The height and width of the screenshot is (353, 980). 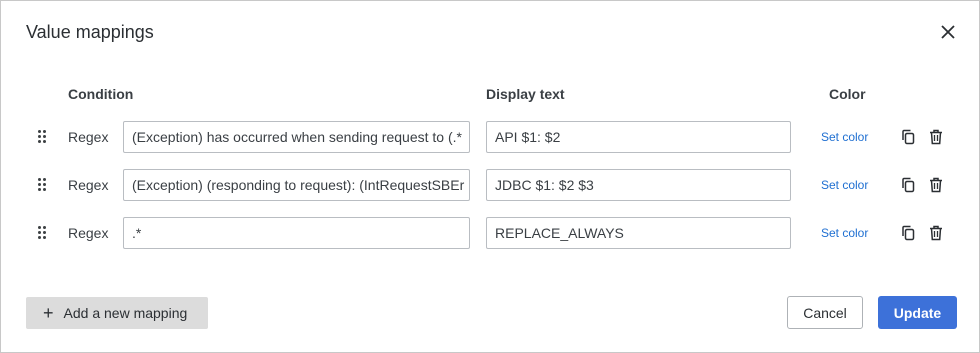 I want to click on add-mapping-label: Add a new mapping, so click(x=125, y=313).